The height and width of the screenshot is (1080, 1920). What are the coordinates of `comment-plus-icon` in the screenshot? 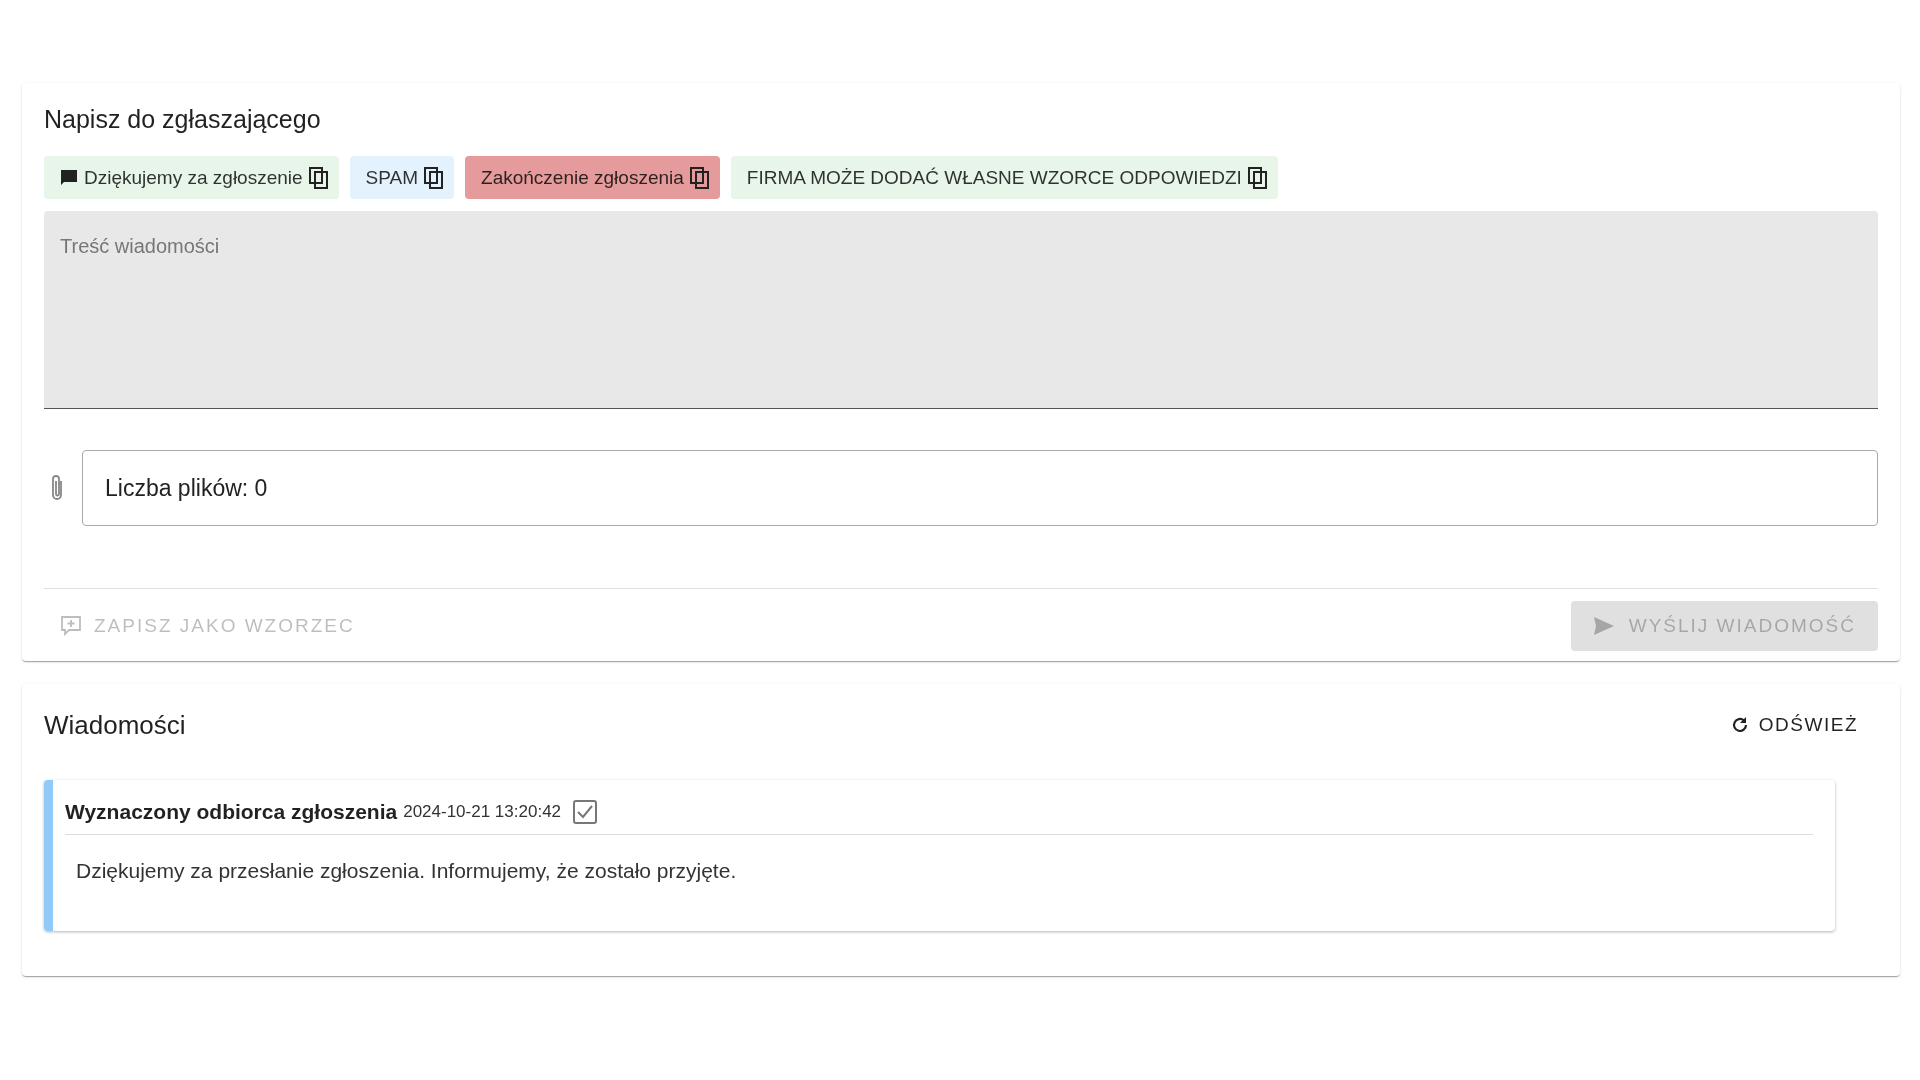 It's located at (71, 626).